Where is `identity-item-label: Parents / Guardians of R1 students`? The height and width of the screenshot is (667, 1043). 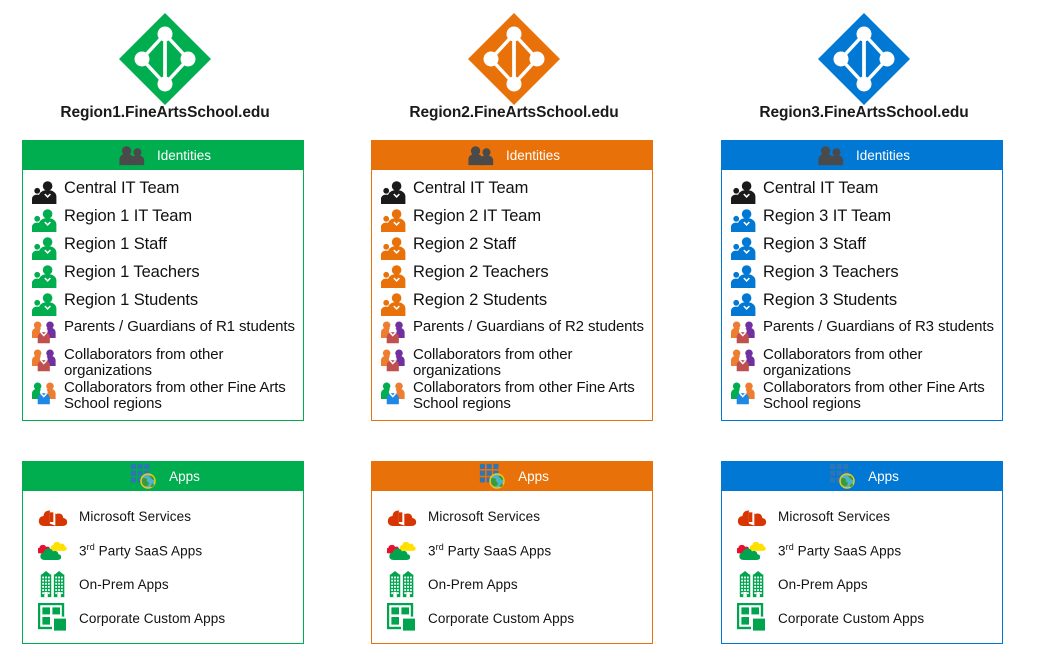
identity-item-label: Parents / Guardians of R1 students is located at coordinates (179, 326).